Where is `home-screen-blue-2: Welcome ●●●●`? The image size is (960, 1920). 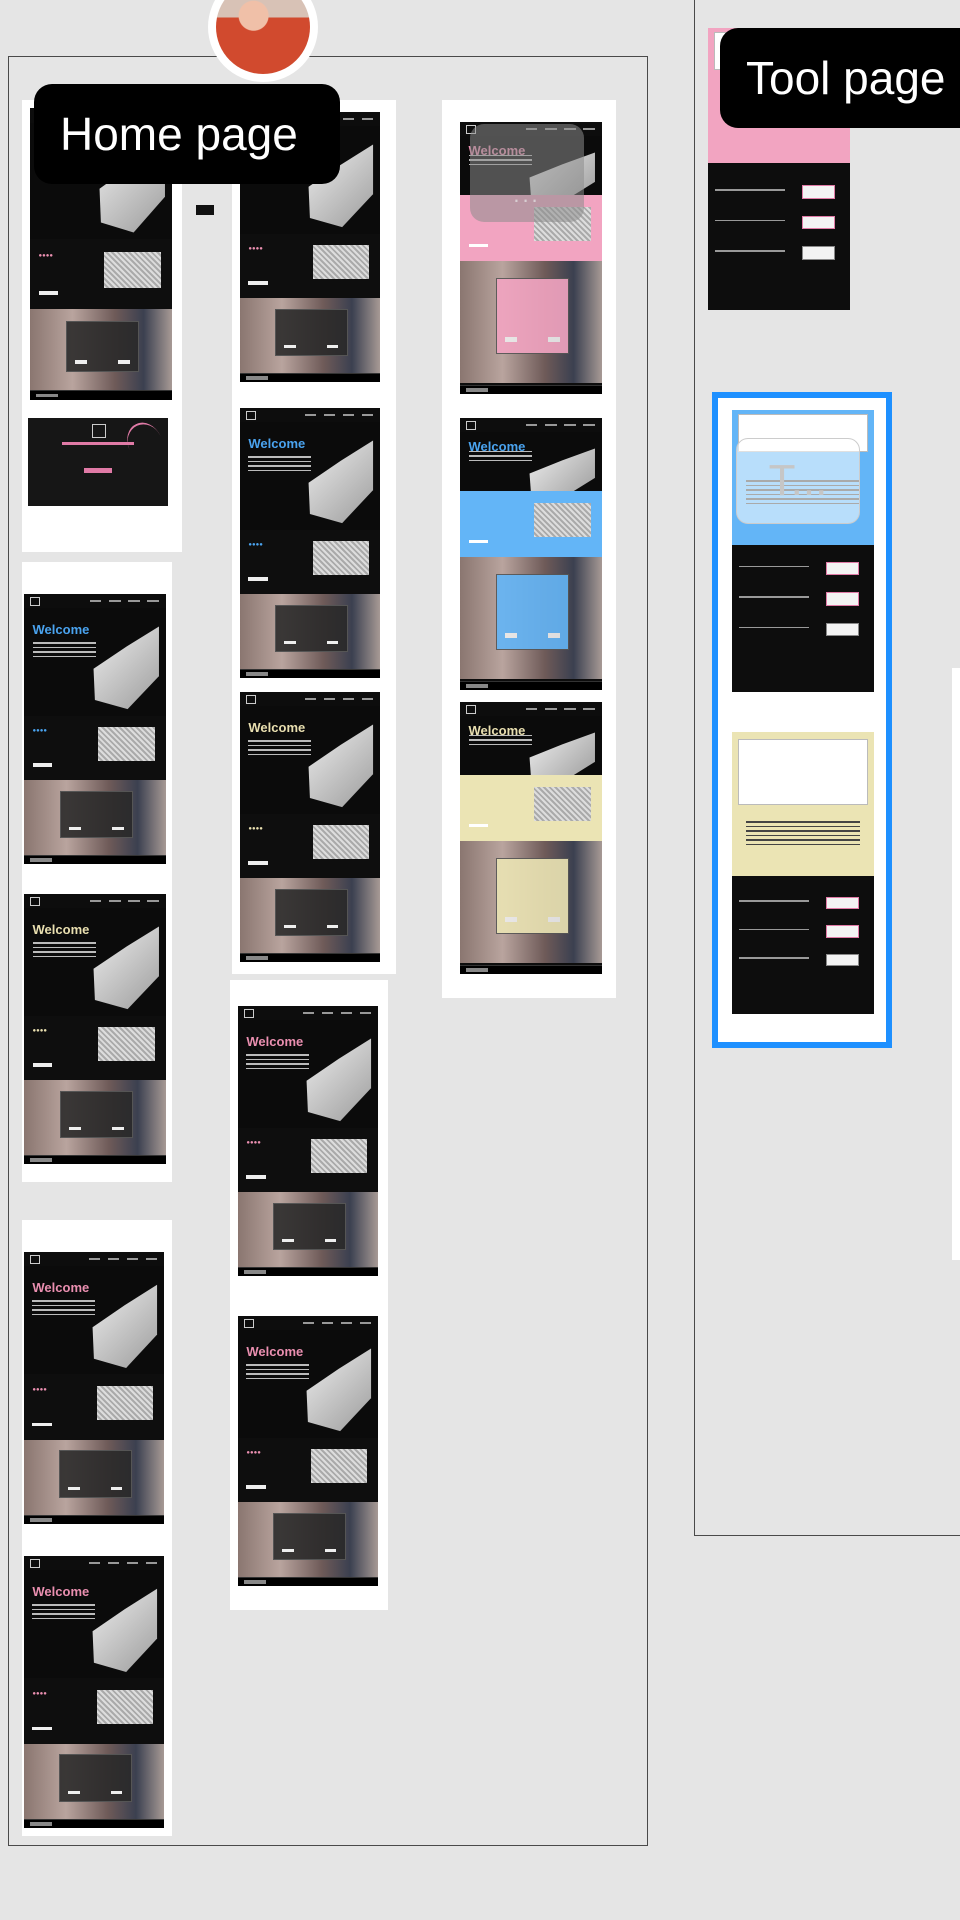
home-screen-blue-2: Welcome ●●●● is located at coordinates (310, 543).